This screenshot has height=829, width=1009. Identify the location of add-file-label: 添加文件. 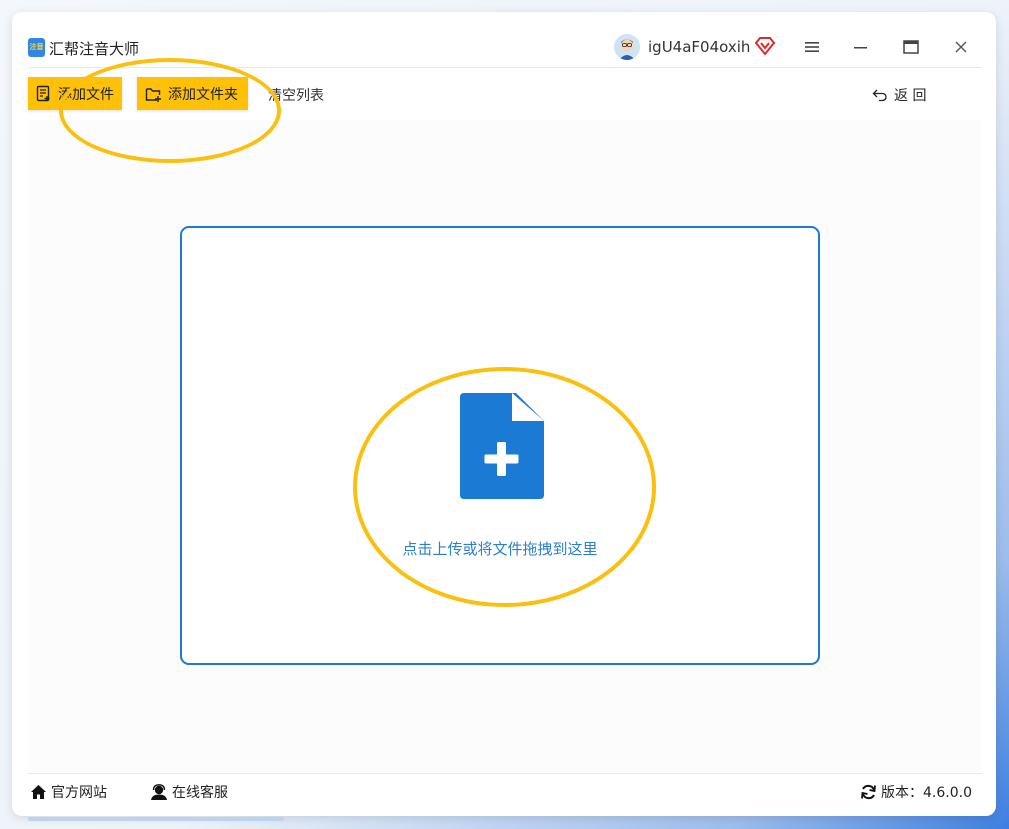
(86, 94).